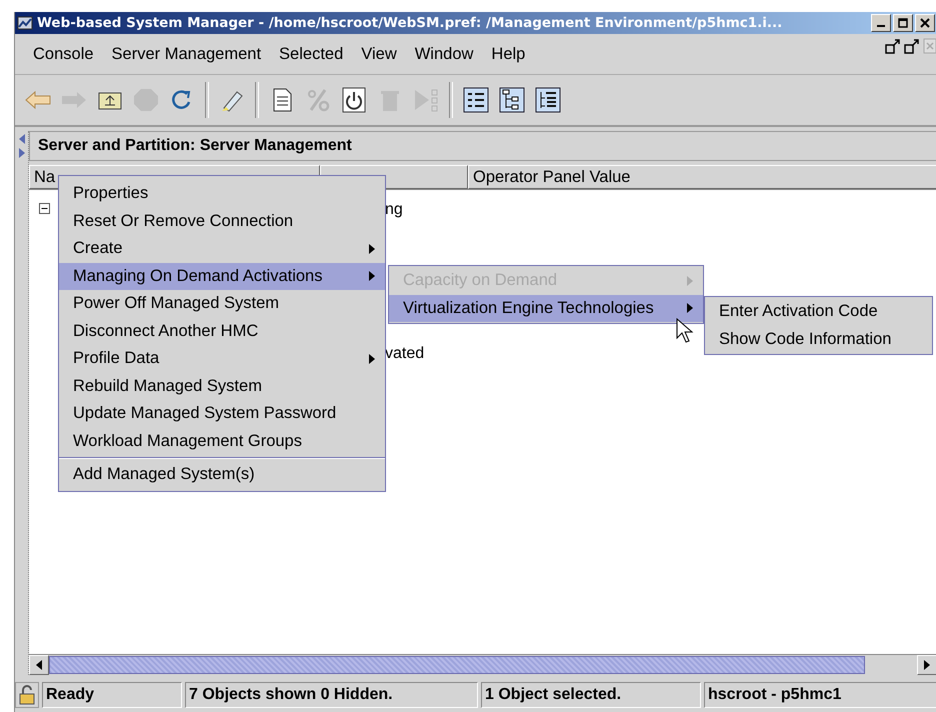 The width and height of the screenshot is (936, 712). What do you see at coordinates (404, 354) in the screenshot?
I see `table-cell: vated` at bounding box center [404, 354].